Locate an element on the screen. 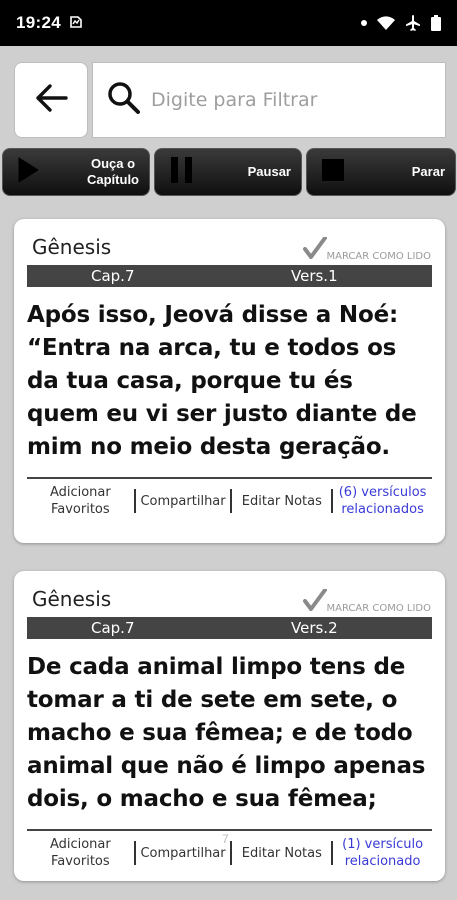 This screenshot has width=457, height=900. verse-label: Vers.2 is located at coordinates (314, 628).